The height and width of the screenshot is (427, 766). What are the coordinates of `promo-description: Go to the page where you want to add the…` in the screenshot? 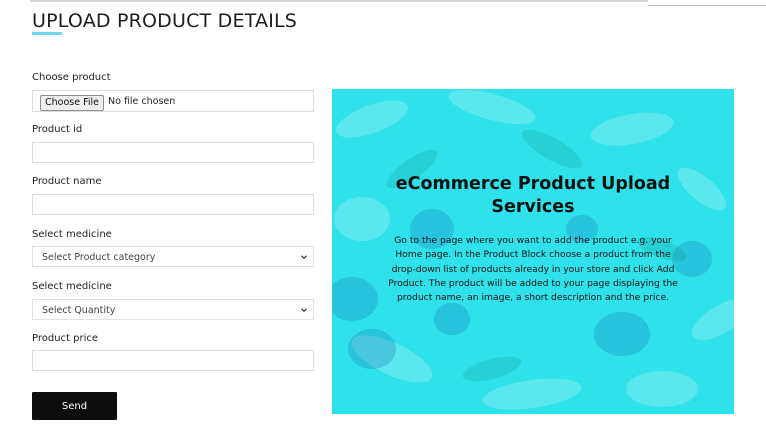 It's located at (533, 269).